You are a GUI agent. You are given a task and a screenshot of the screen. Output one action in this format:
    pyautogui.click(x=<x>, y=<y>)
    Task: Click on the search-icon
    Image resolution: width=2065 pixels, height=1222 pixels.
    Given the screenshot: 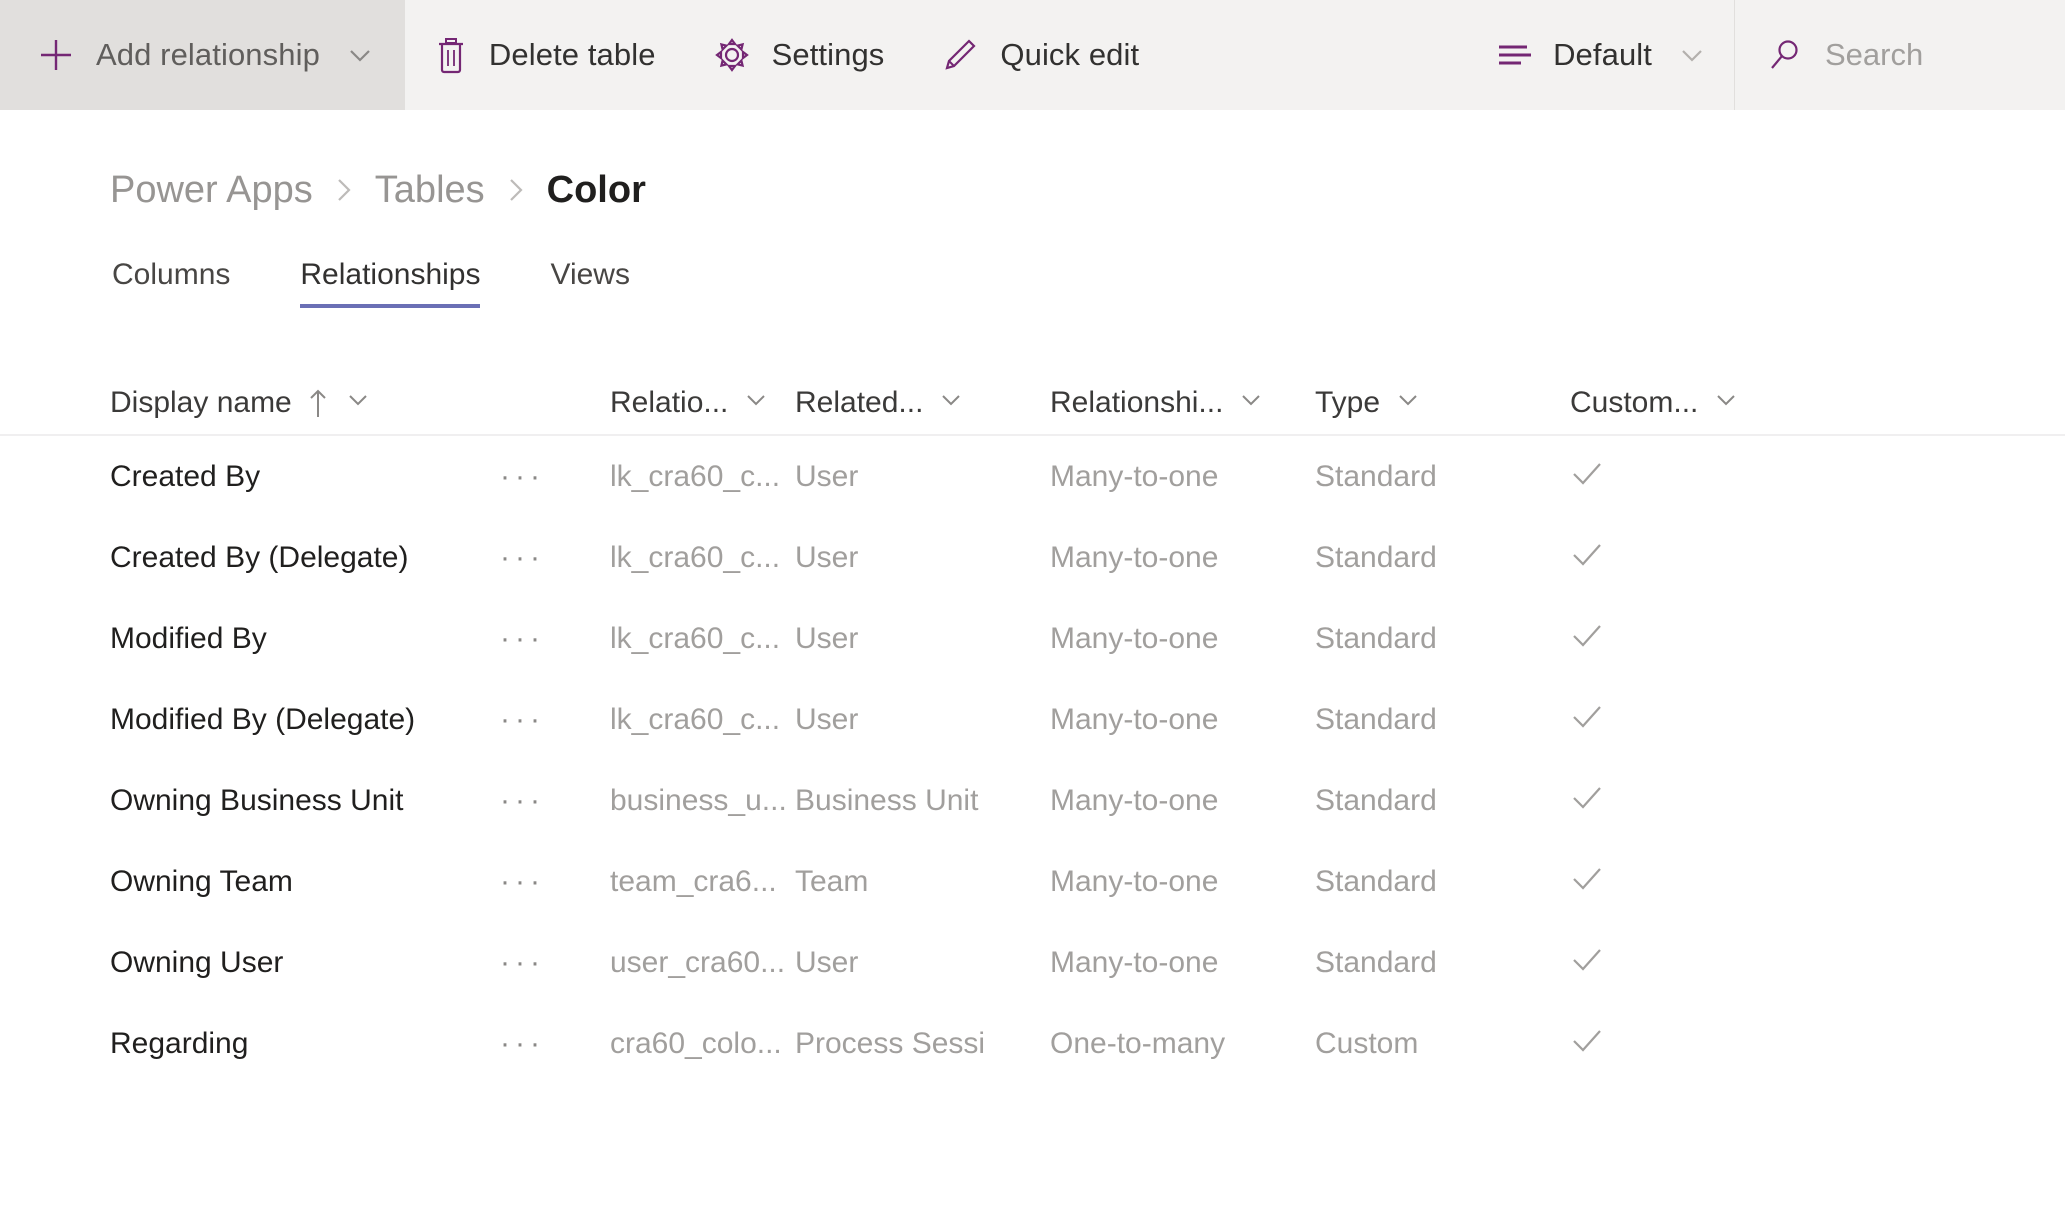 What is the action you would take?
    pyautogui.click(x=1785, y=55)
    